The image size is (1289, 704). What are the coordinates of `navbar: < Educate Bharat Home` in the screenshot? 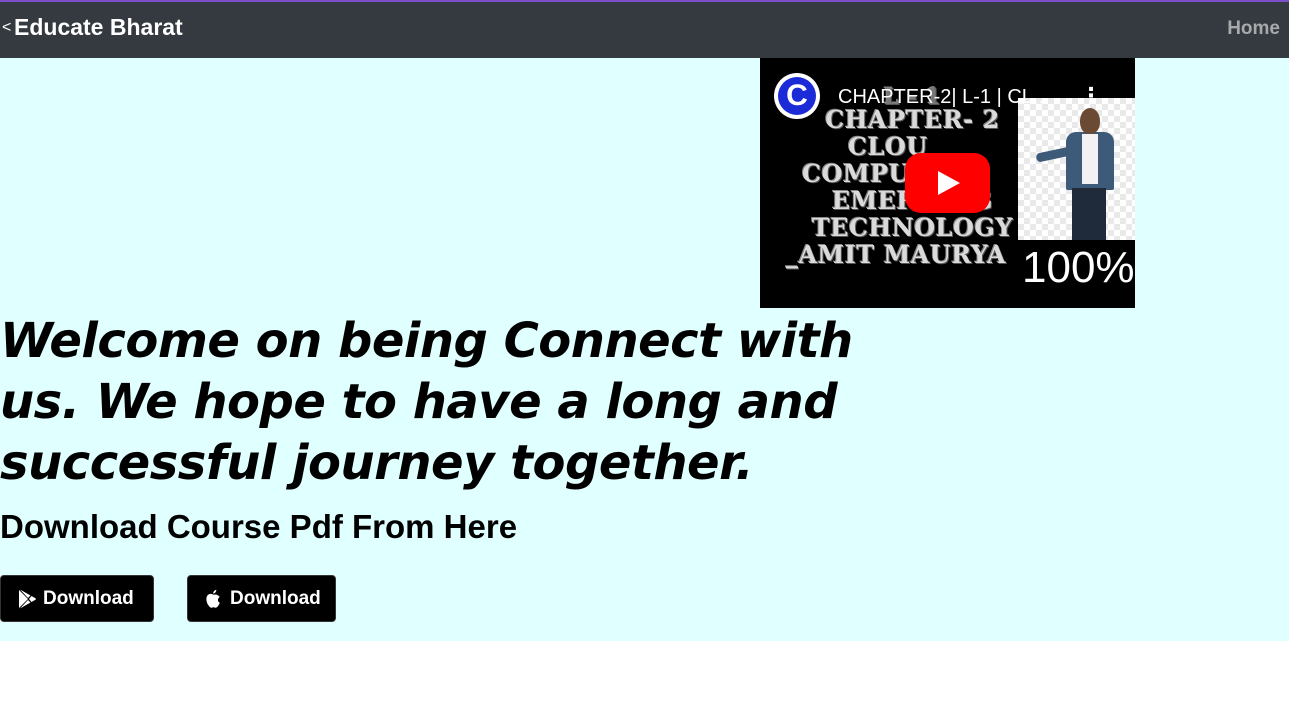 It's located at (644, 29).